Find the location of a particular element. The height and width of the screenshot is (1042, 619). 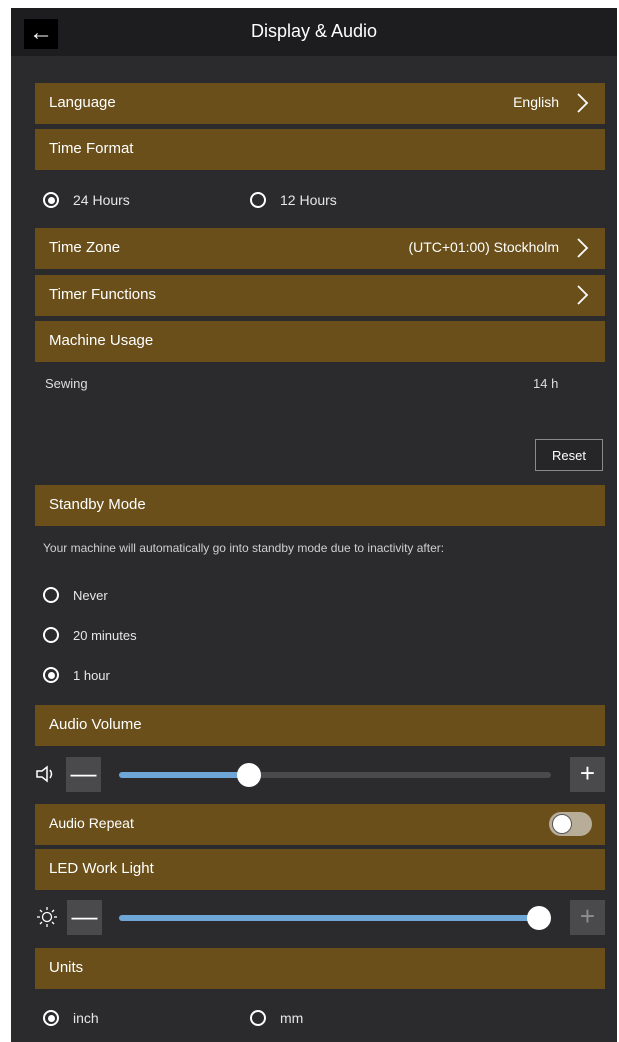

radio-24-hours: 24 Hours is located at coordinates (86, 200).